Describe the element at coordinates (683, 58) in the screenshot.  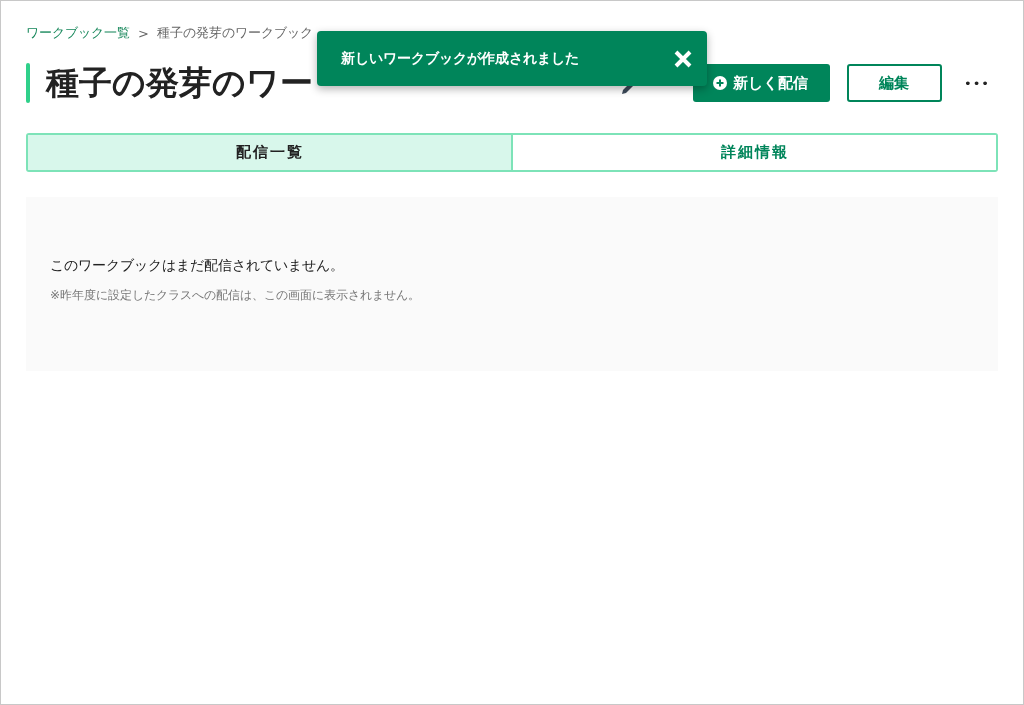
I see `close-icon` at that location.